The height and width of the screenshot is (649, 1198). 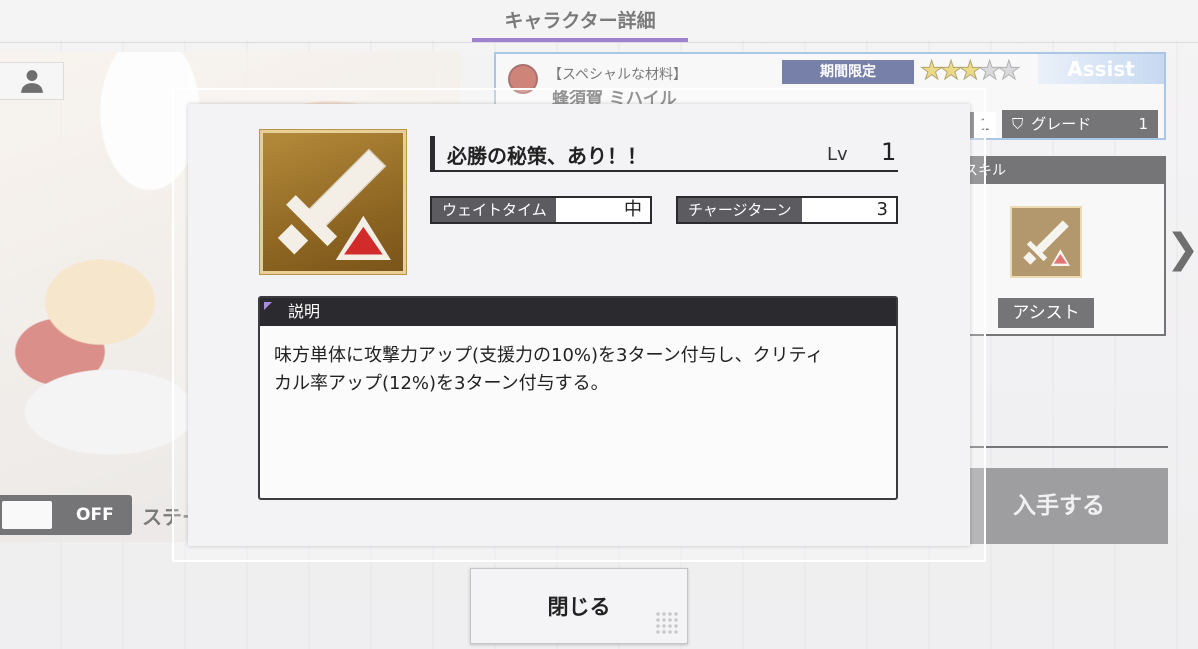 I want to click on description-title: 説明, so click(x=304, y=311).